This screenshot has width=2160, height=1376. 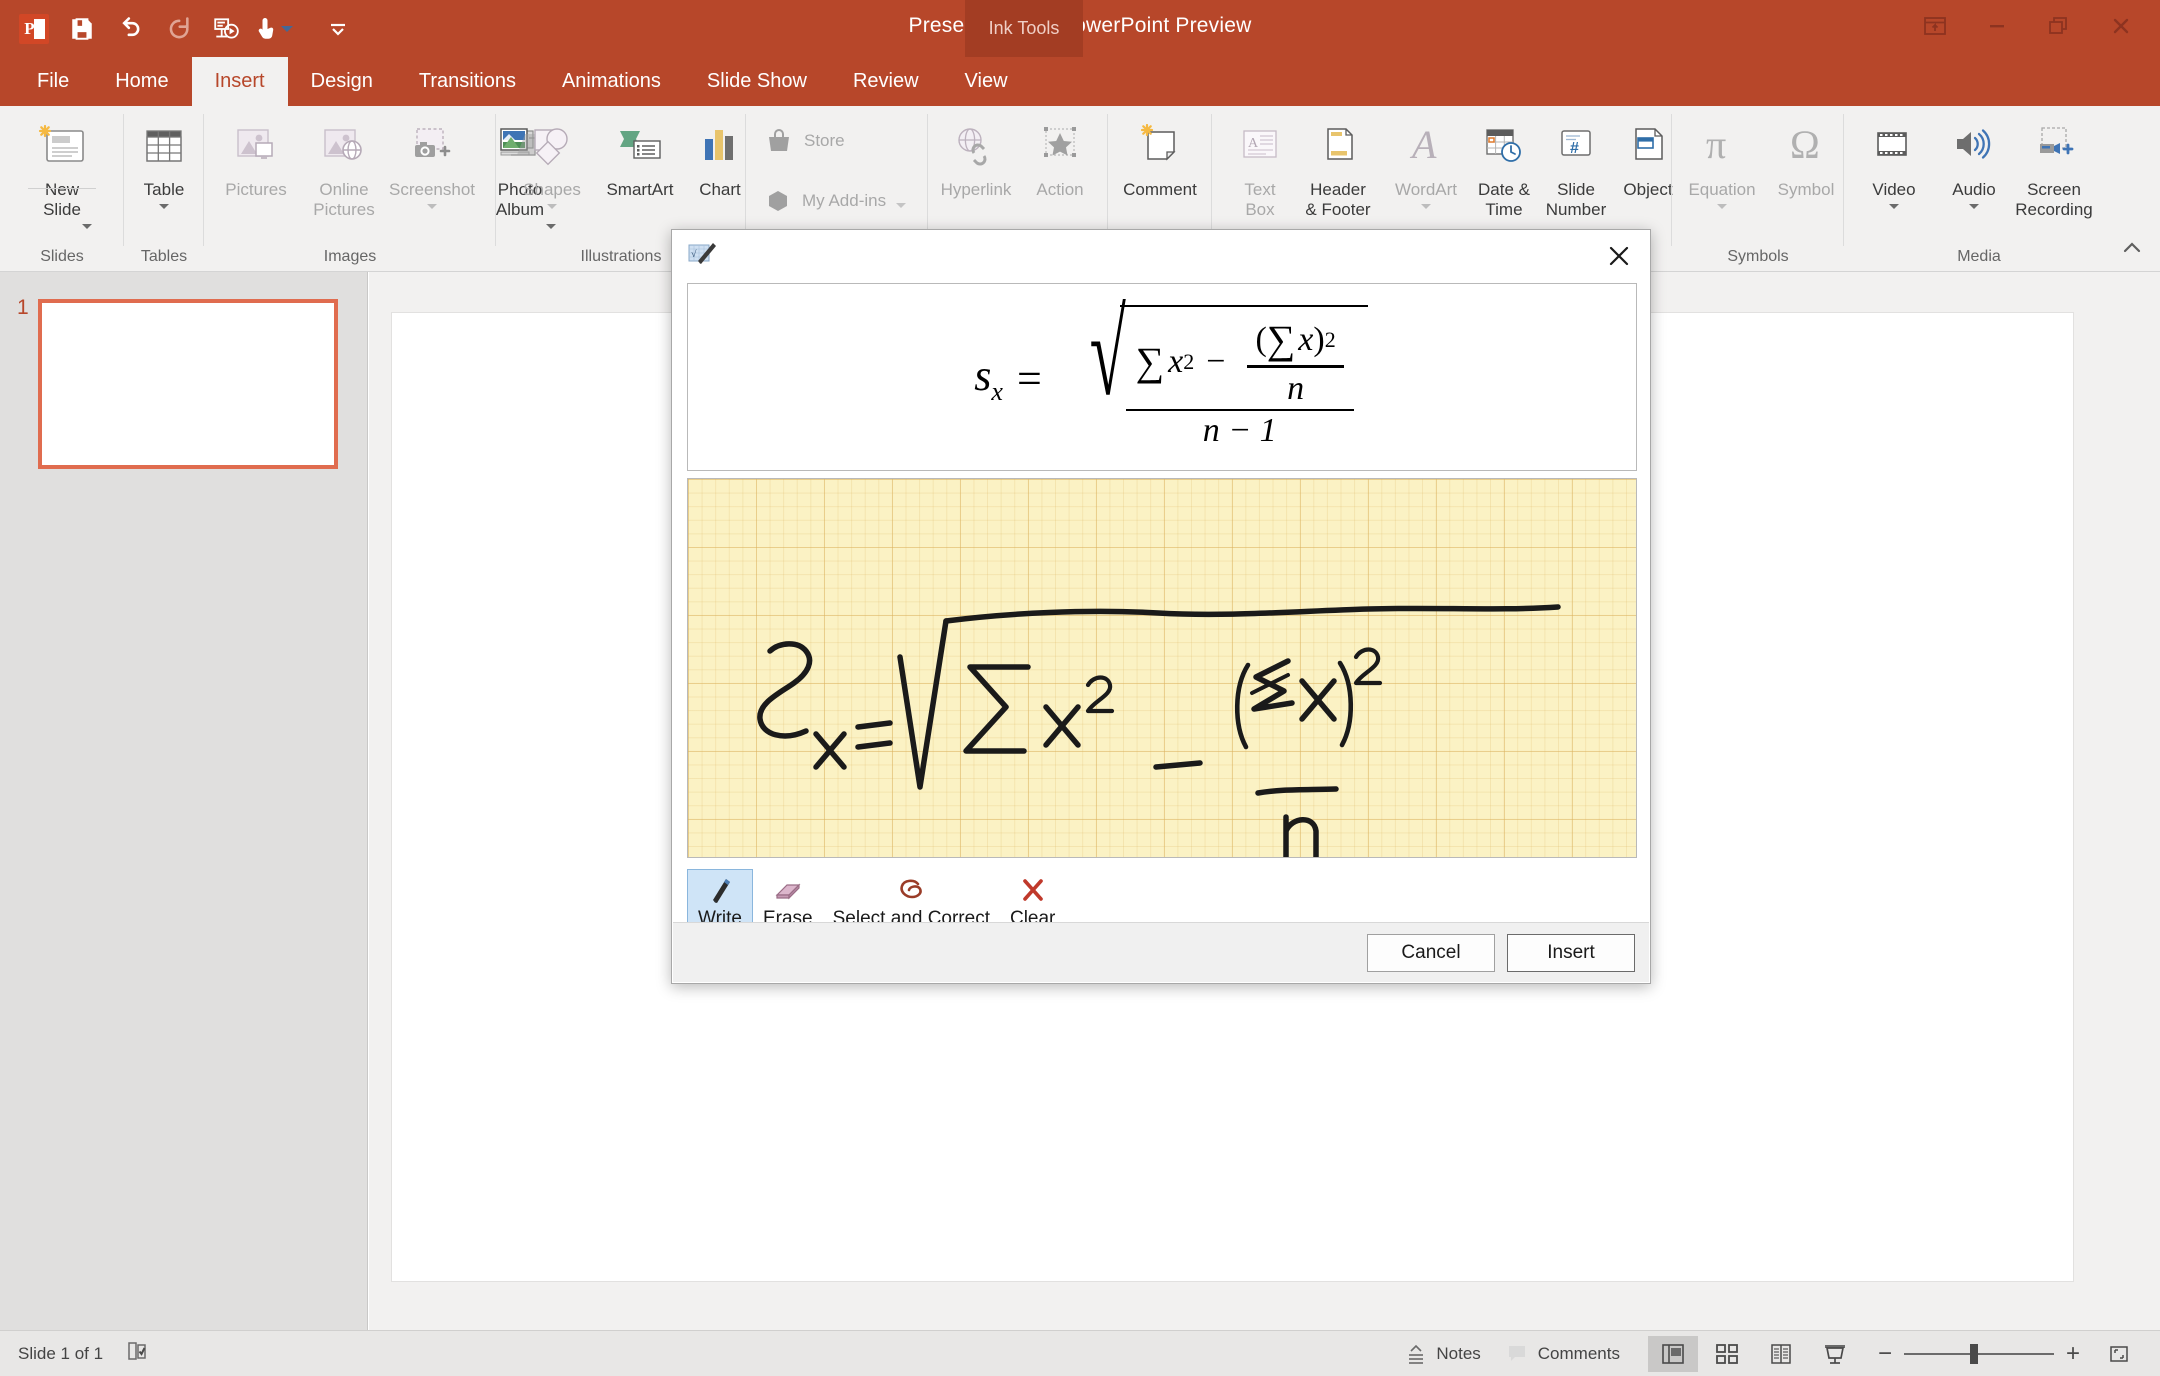 What do you see at coordinates (2121, 26) in the screenshot?
I see `close-icon` at bounding box center [2121, 26].